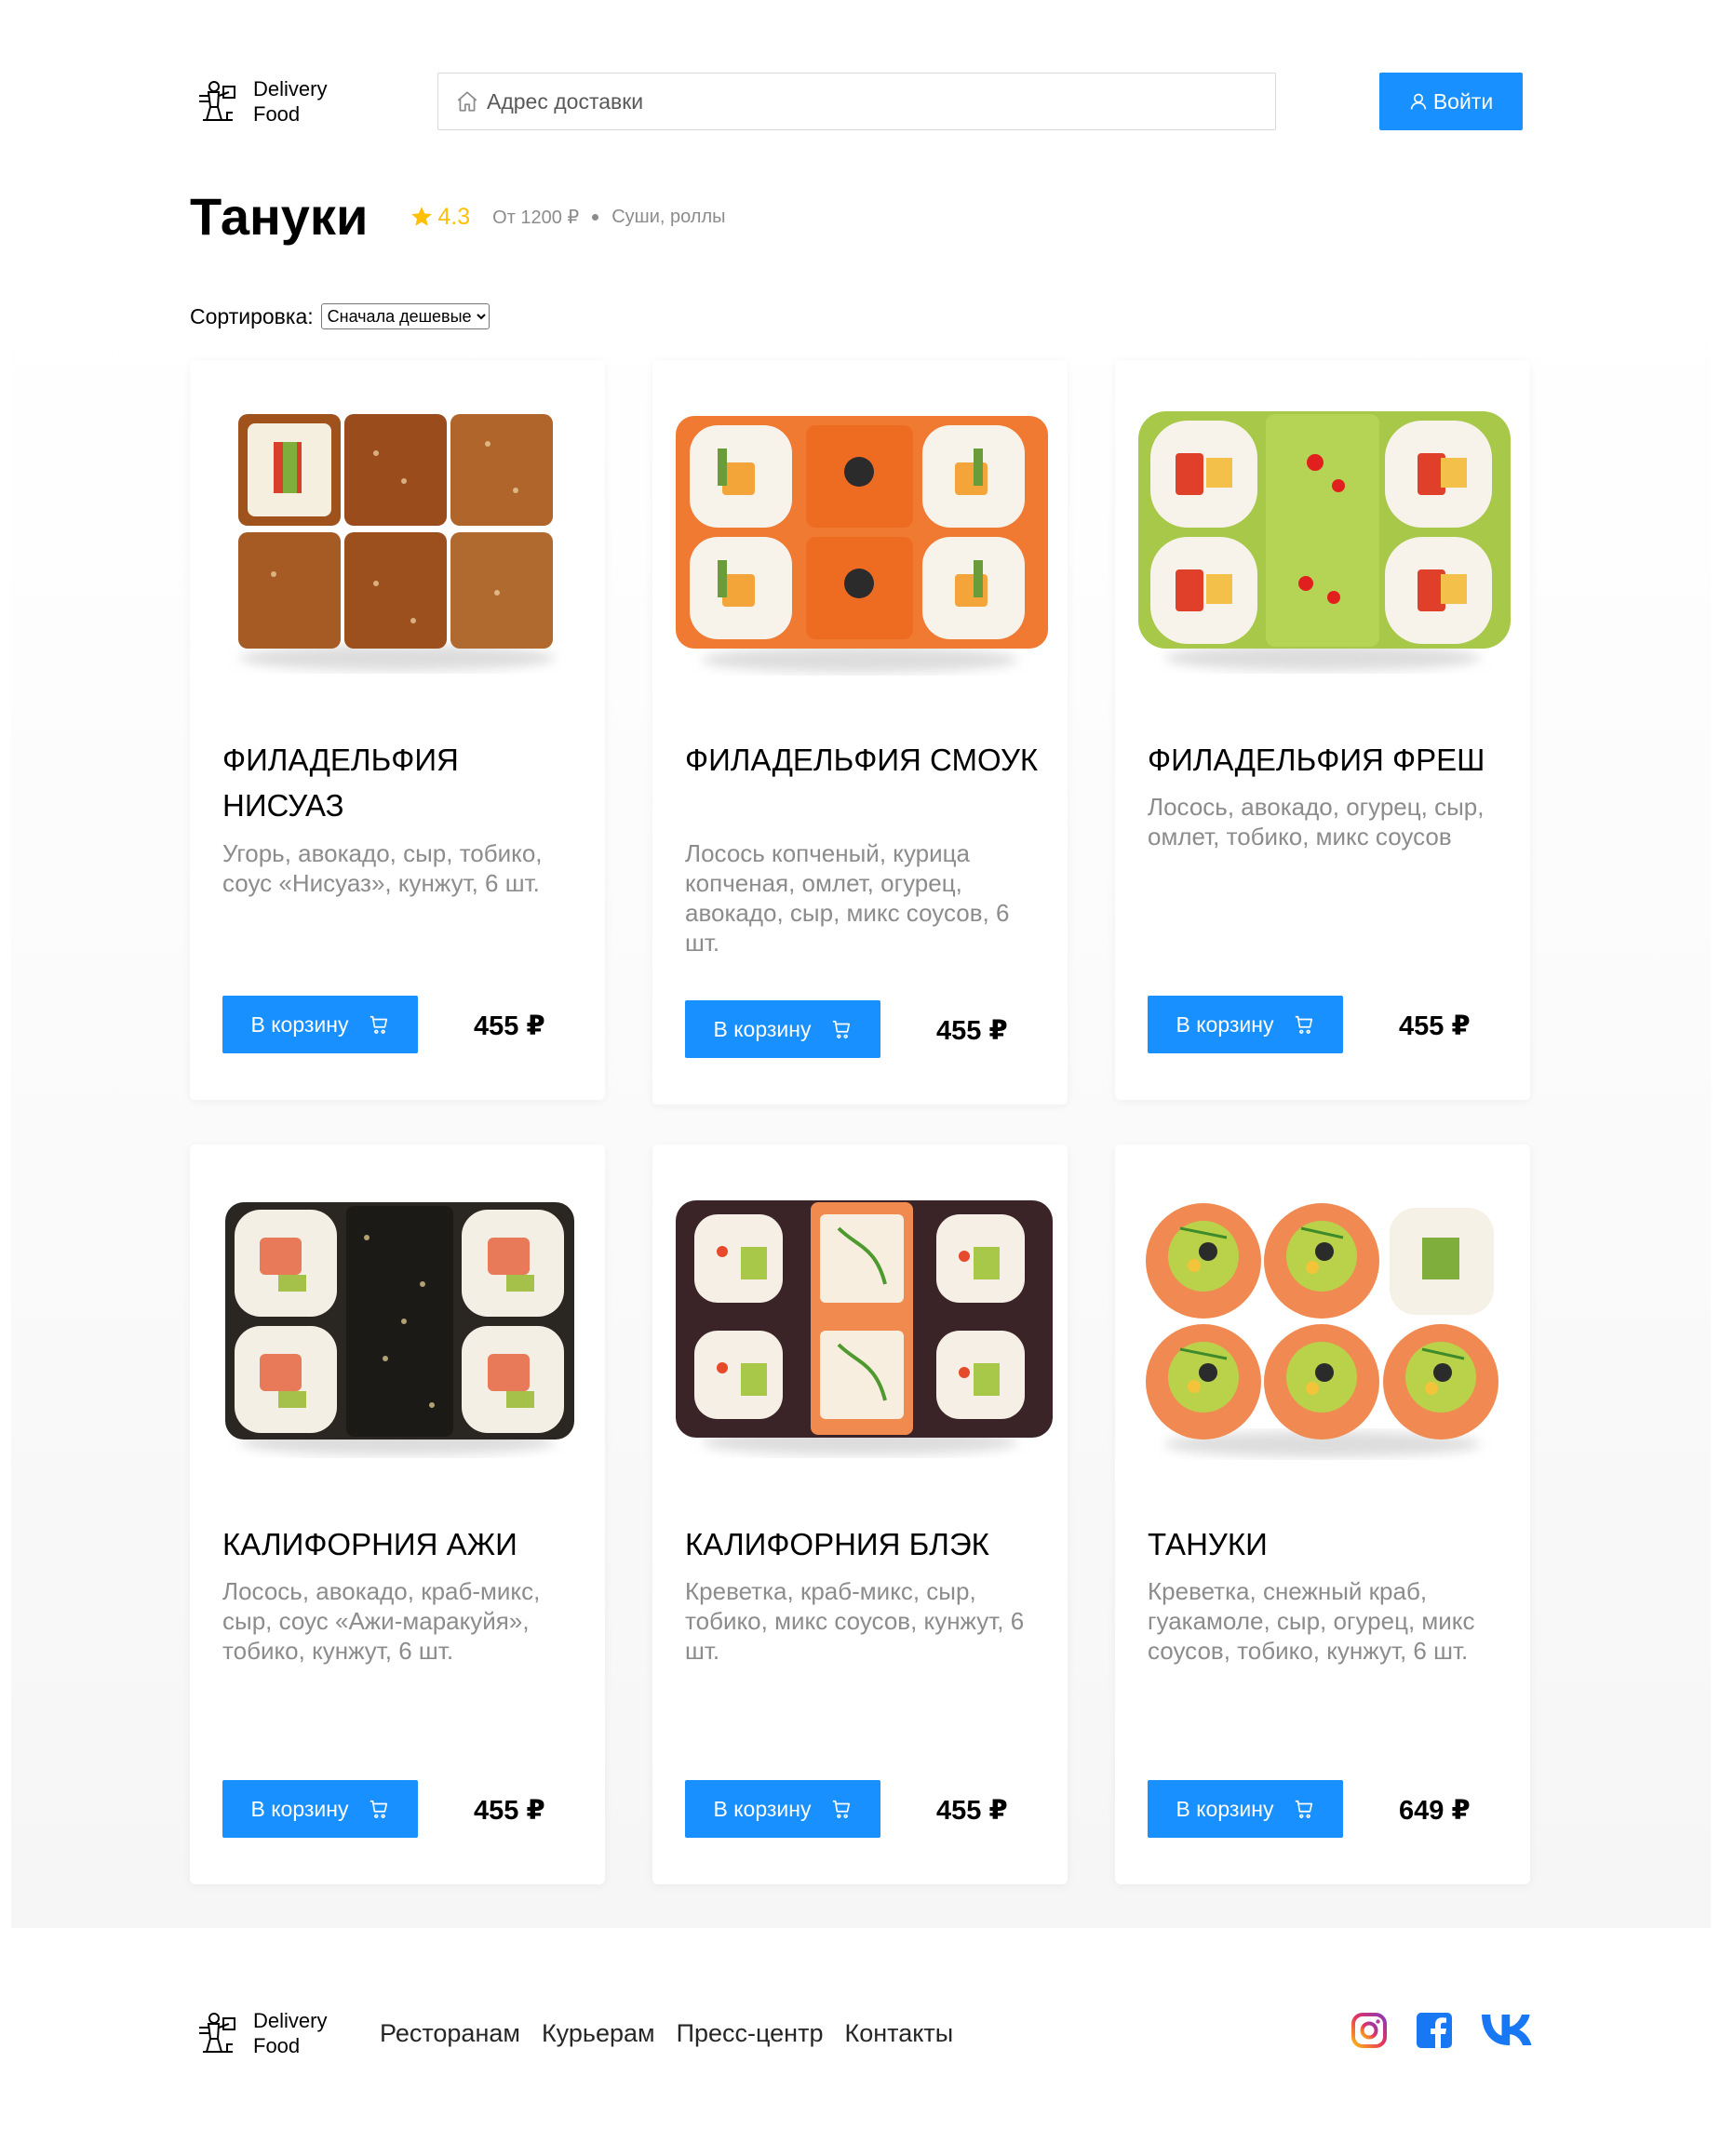  I want to click on sort-control: Сортировка: Сначала дешевые, so click(340, 316).